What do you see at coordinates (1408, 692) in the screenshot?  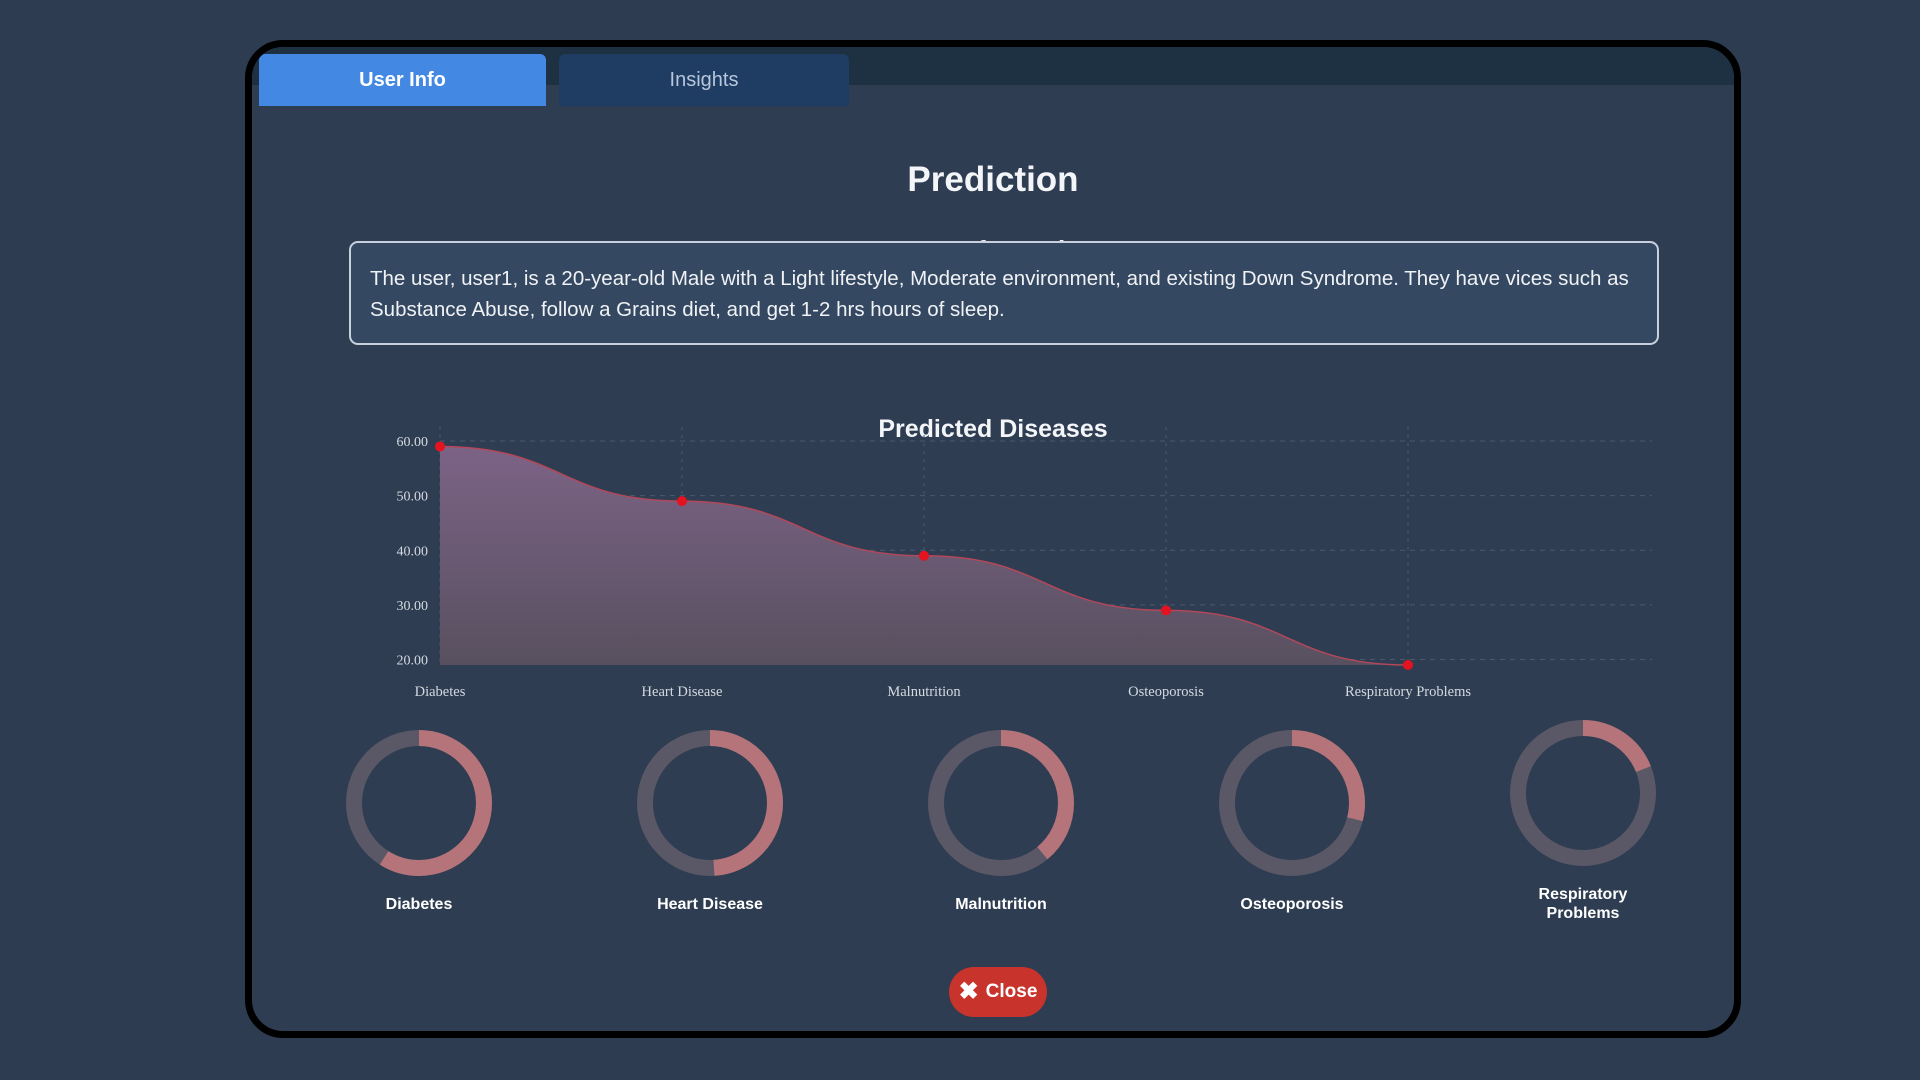 I see `x-tick-label: Respiratory Problems` at bounding box center [1408, 692].